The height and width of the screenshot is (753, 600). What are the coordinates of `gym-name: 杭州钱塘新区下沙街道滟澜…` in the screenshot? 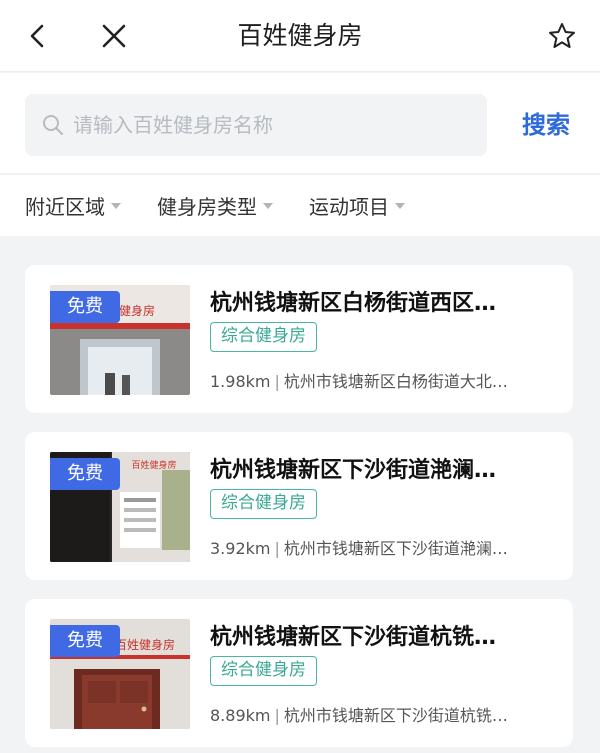 It's located at (353, 470).